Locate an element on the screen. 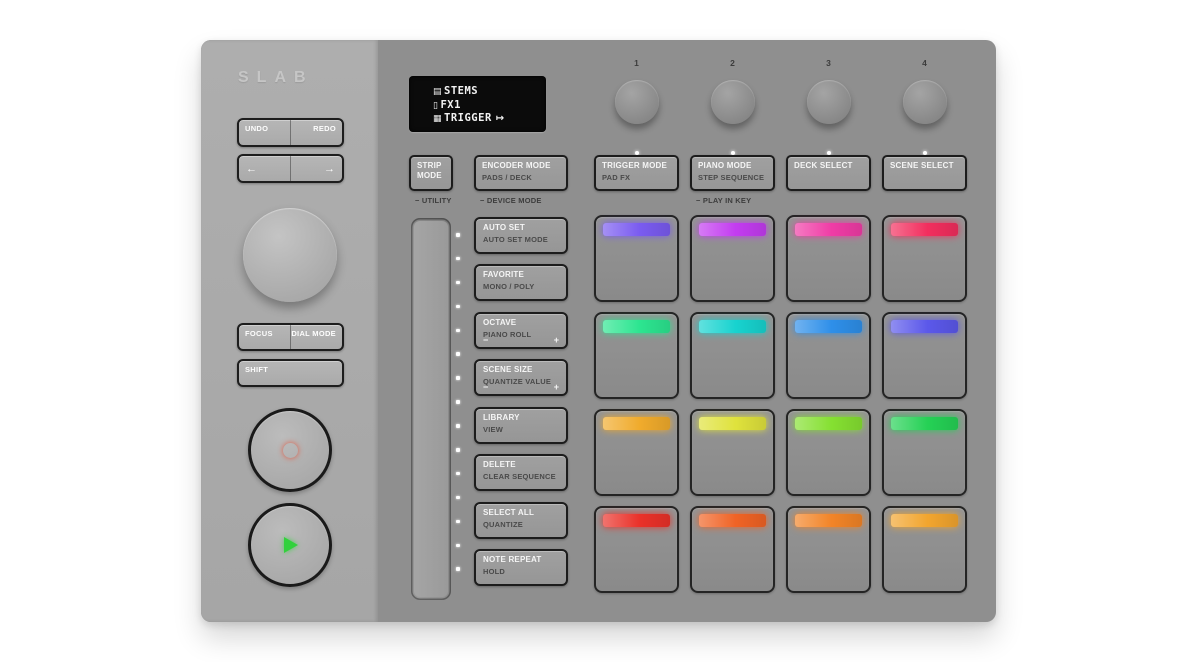 This screenshot has height=662, width=1200. octave-button: OCTAVE PIANO ROLL − + is located at coordinates (521, 330).